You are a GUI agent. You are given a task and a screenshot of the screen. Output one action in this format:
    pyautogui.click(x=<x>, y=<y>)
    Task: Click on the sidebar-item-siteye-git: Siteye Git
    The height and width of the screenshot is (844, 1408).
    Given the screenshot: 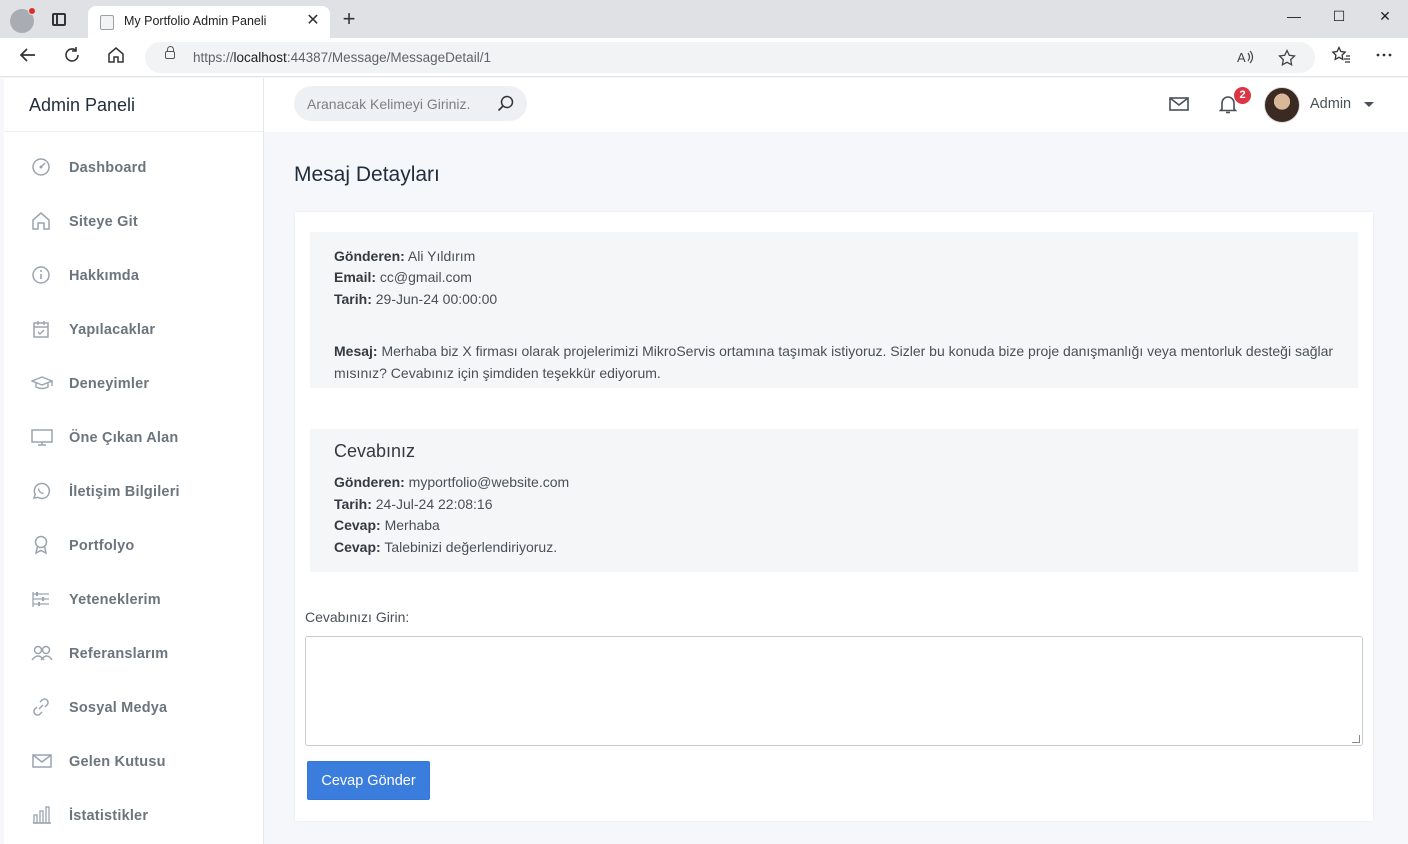 What is the action you would take?
    pyautogui.click(x=133, y=223)
    